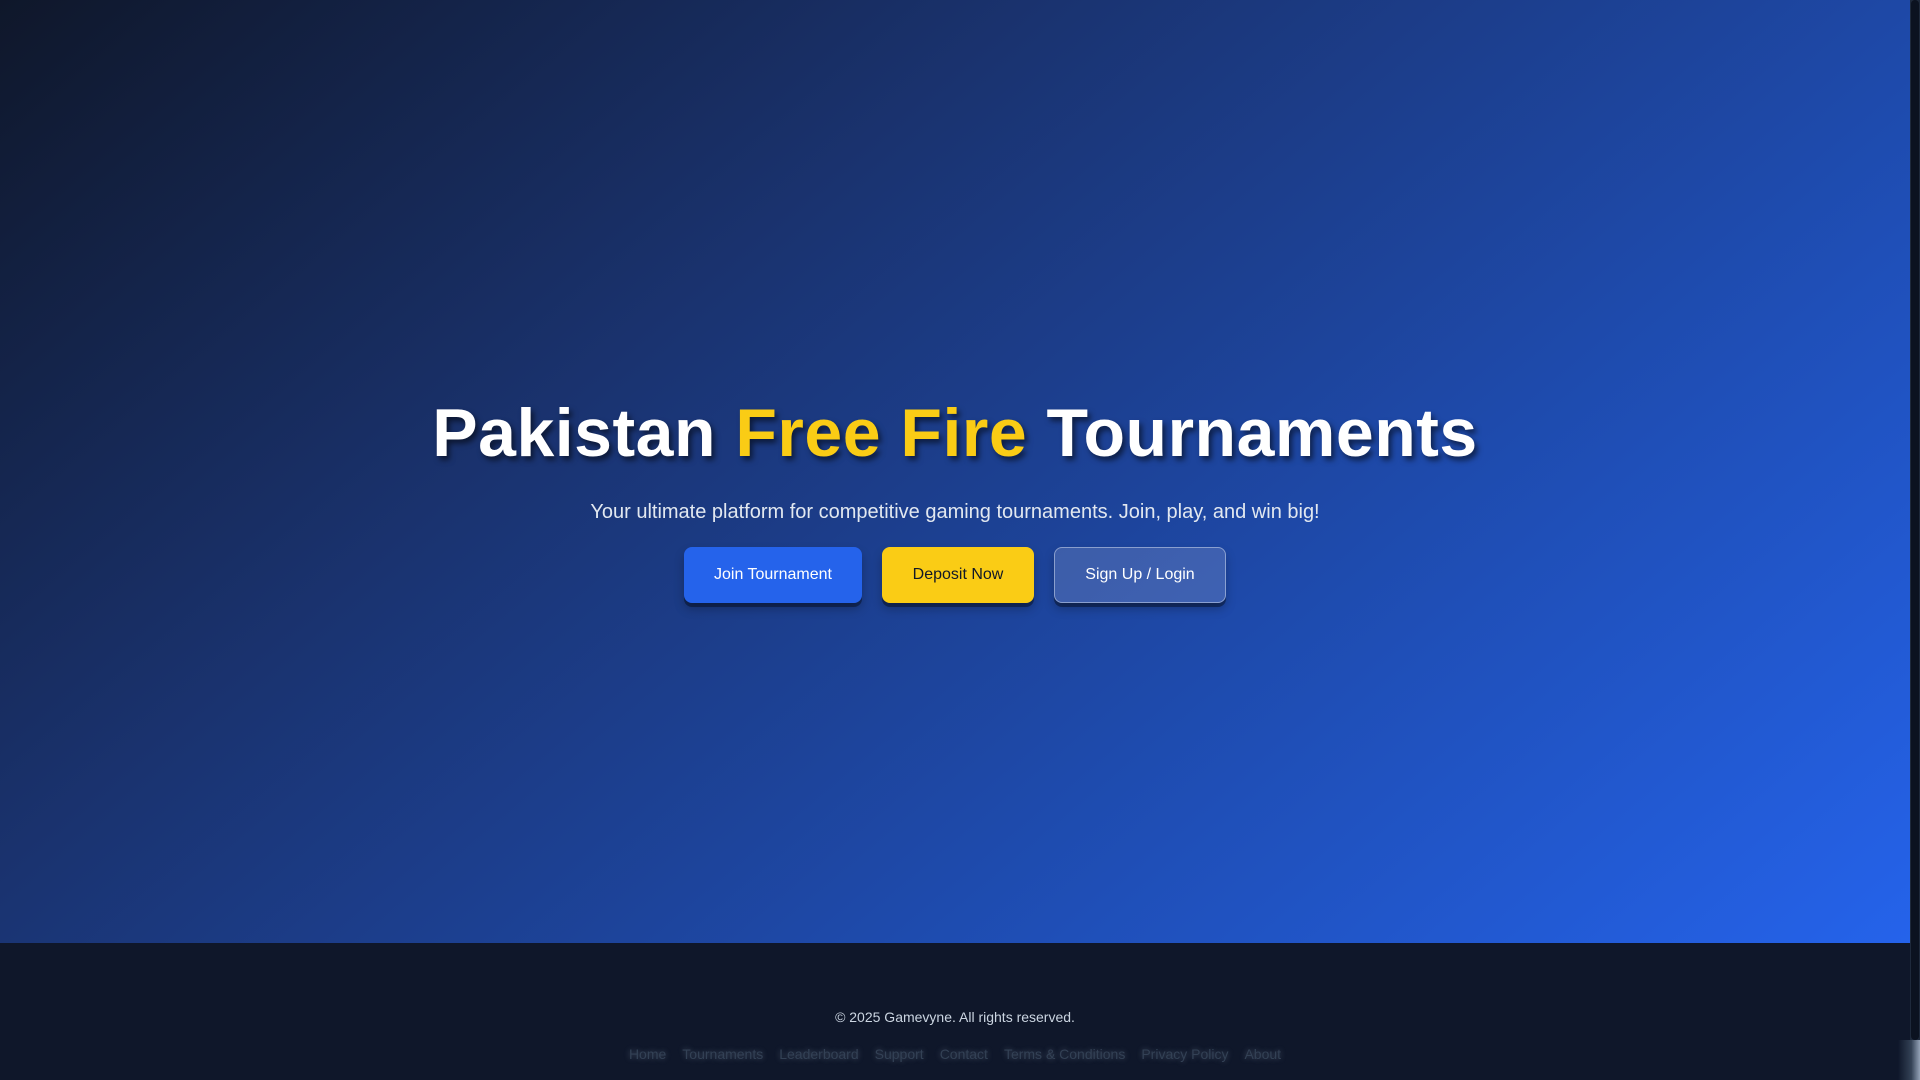 The height and width of the screenshot is (1080, 1920). I want to click on footer-link-leaderboard: Leaderboard, so click(818, 1054).